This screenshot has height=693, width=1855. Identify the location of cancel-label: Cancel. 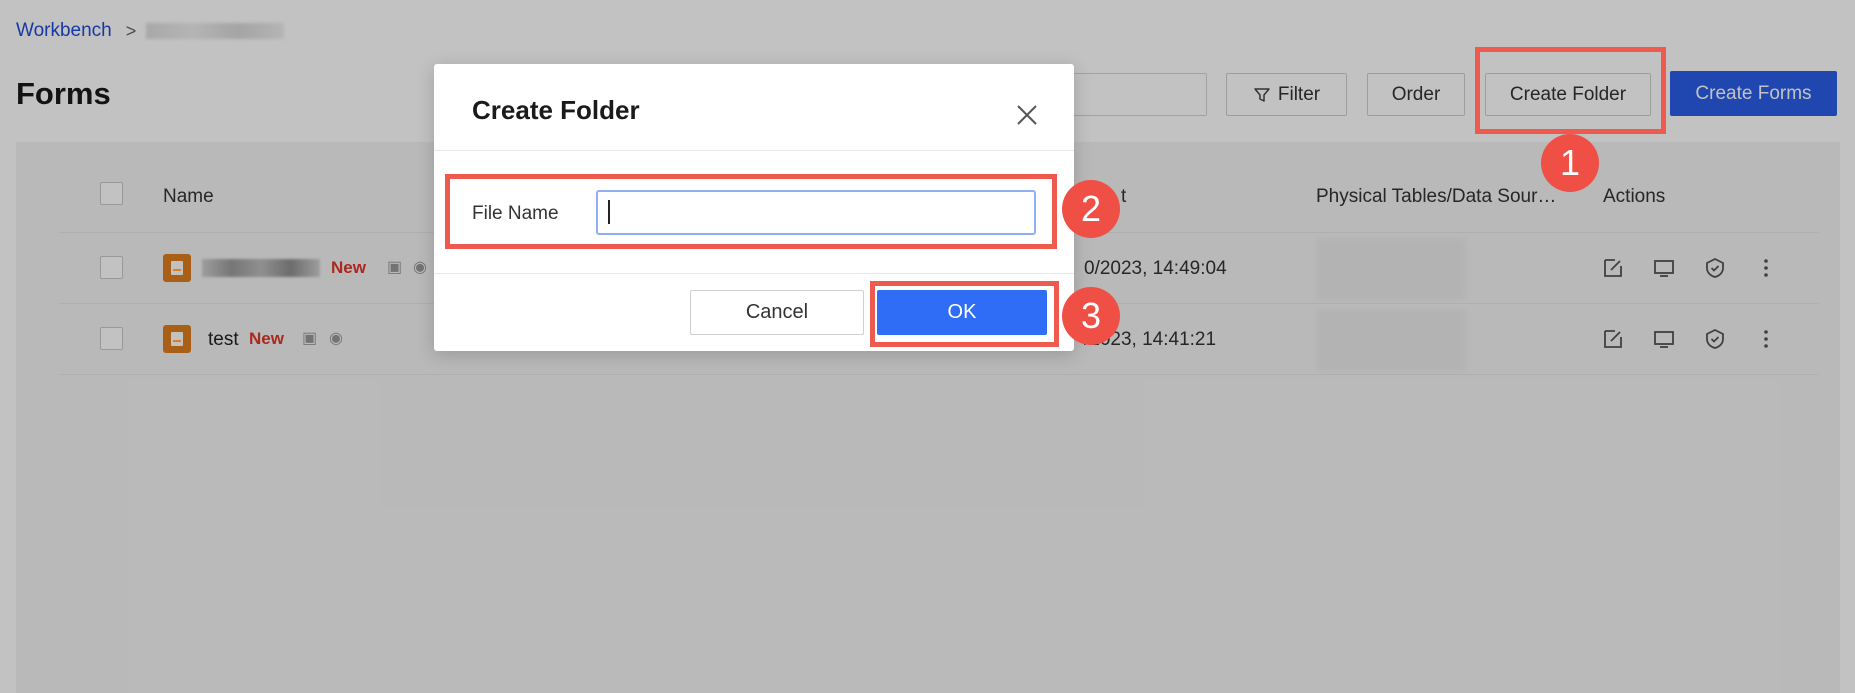
(777, 312).